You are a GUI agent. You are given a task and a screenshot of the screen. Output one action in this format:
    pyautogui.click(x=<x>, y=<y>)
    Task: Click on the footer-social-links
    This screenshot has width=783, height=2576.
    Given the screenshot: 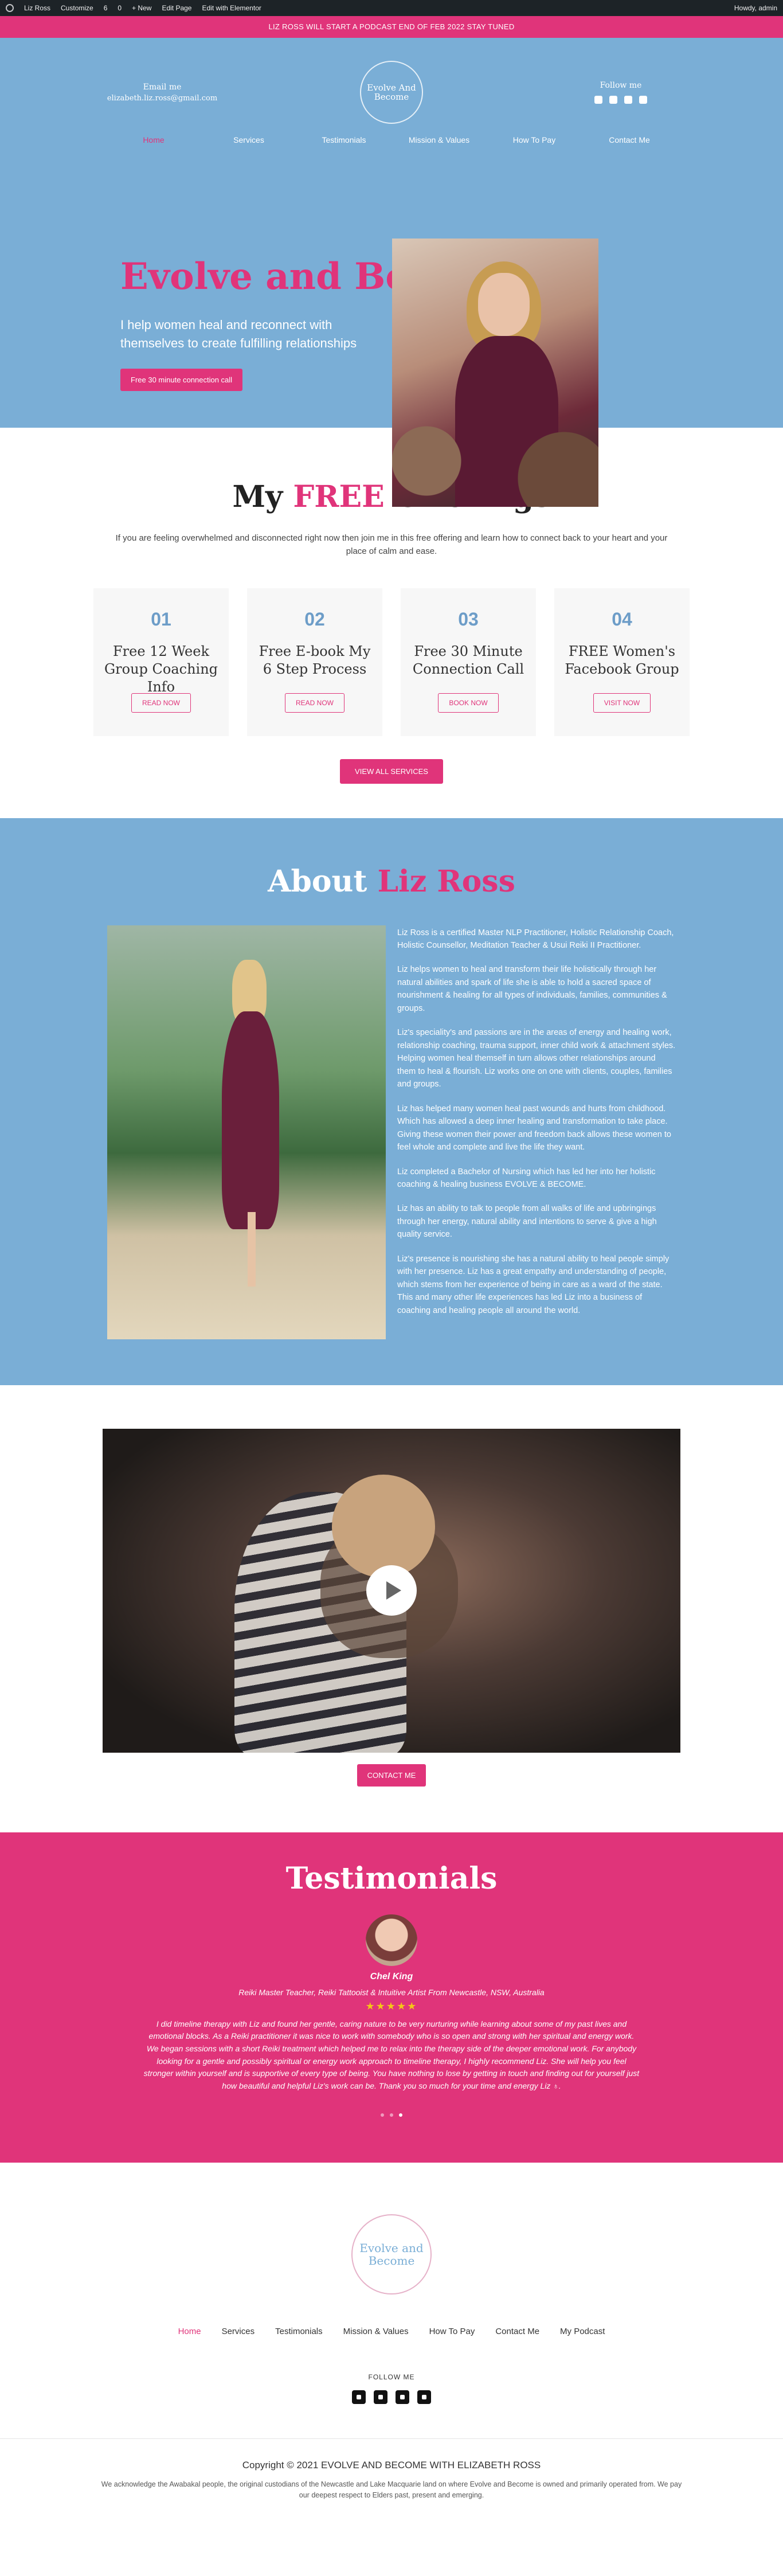 What is the action you would take?
    pyautogui.click(x=391, y=2397)
    